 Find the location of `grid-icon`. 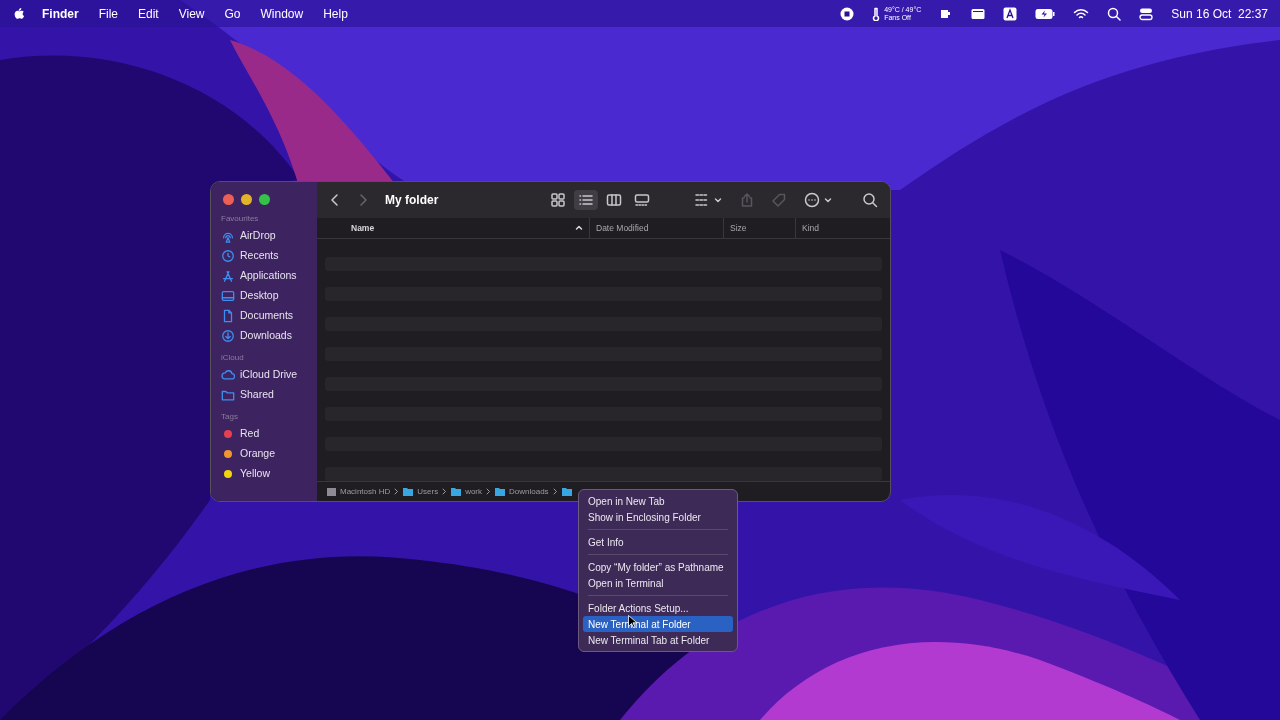

grid-icon is located at coordinates (558, 199).